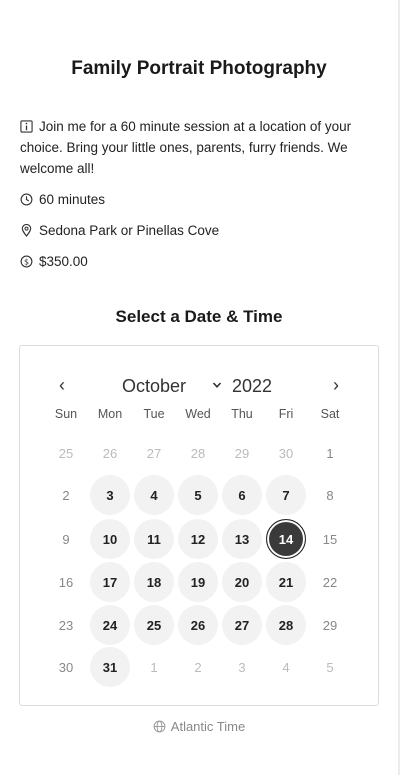  I want to click on weekday-label: Thu, so click(242, 414).